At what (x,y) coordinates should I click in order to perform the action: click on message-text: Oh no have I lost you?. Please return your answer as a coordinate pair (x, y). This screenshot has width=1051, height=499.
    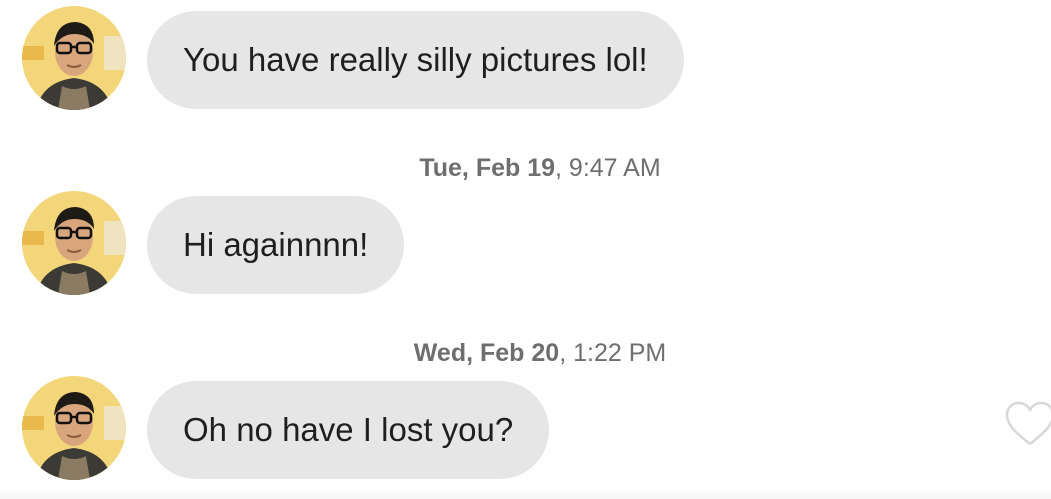
    Looking at the image, I should click on (348, 429).